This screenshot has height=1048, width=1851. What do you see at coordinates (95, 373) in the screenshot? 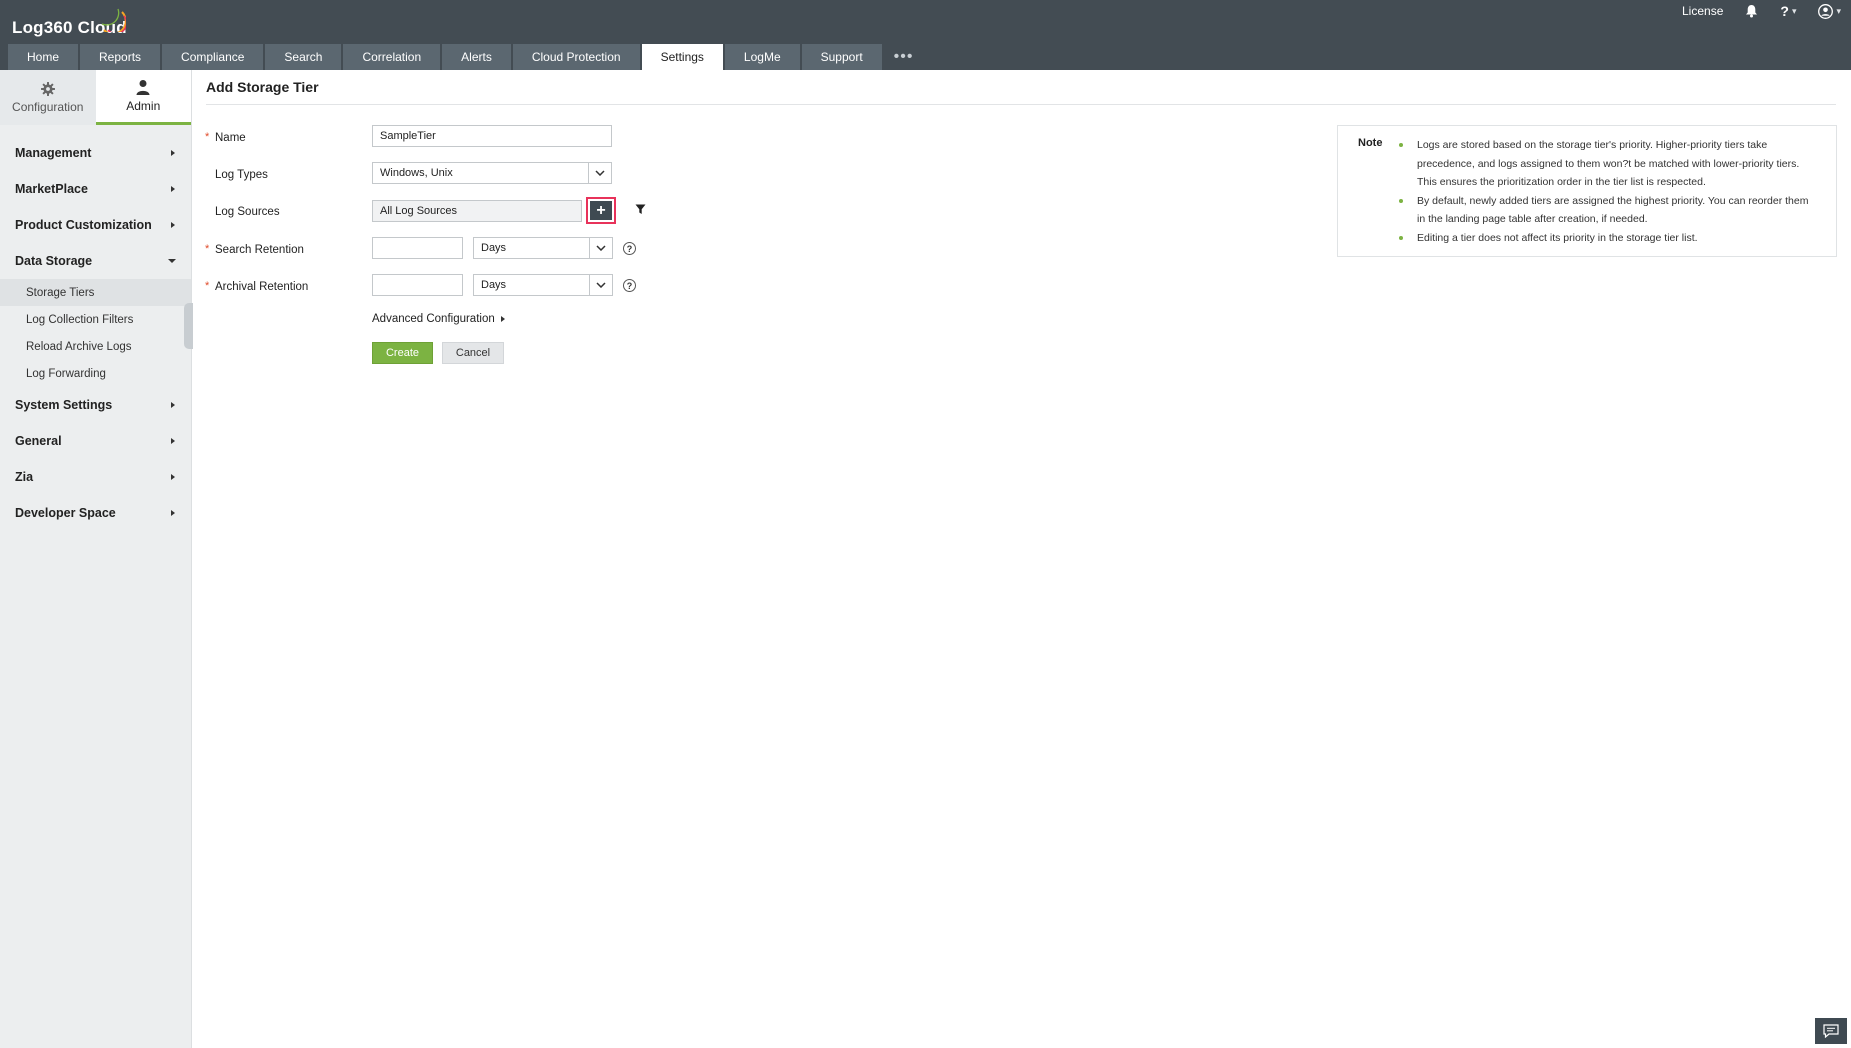
I see `sidebar-item-log-forwarding: Log Forwarding` at bounding box center [95, 373].